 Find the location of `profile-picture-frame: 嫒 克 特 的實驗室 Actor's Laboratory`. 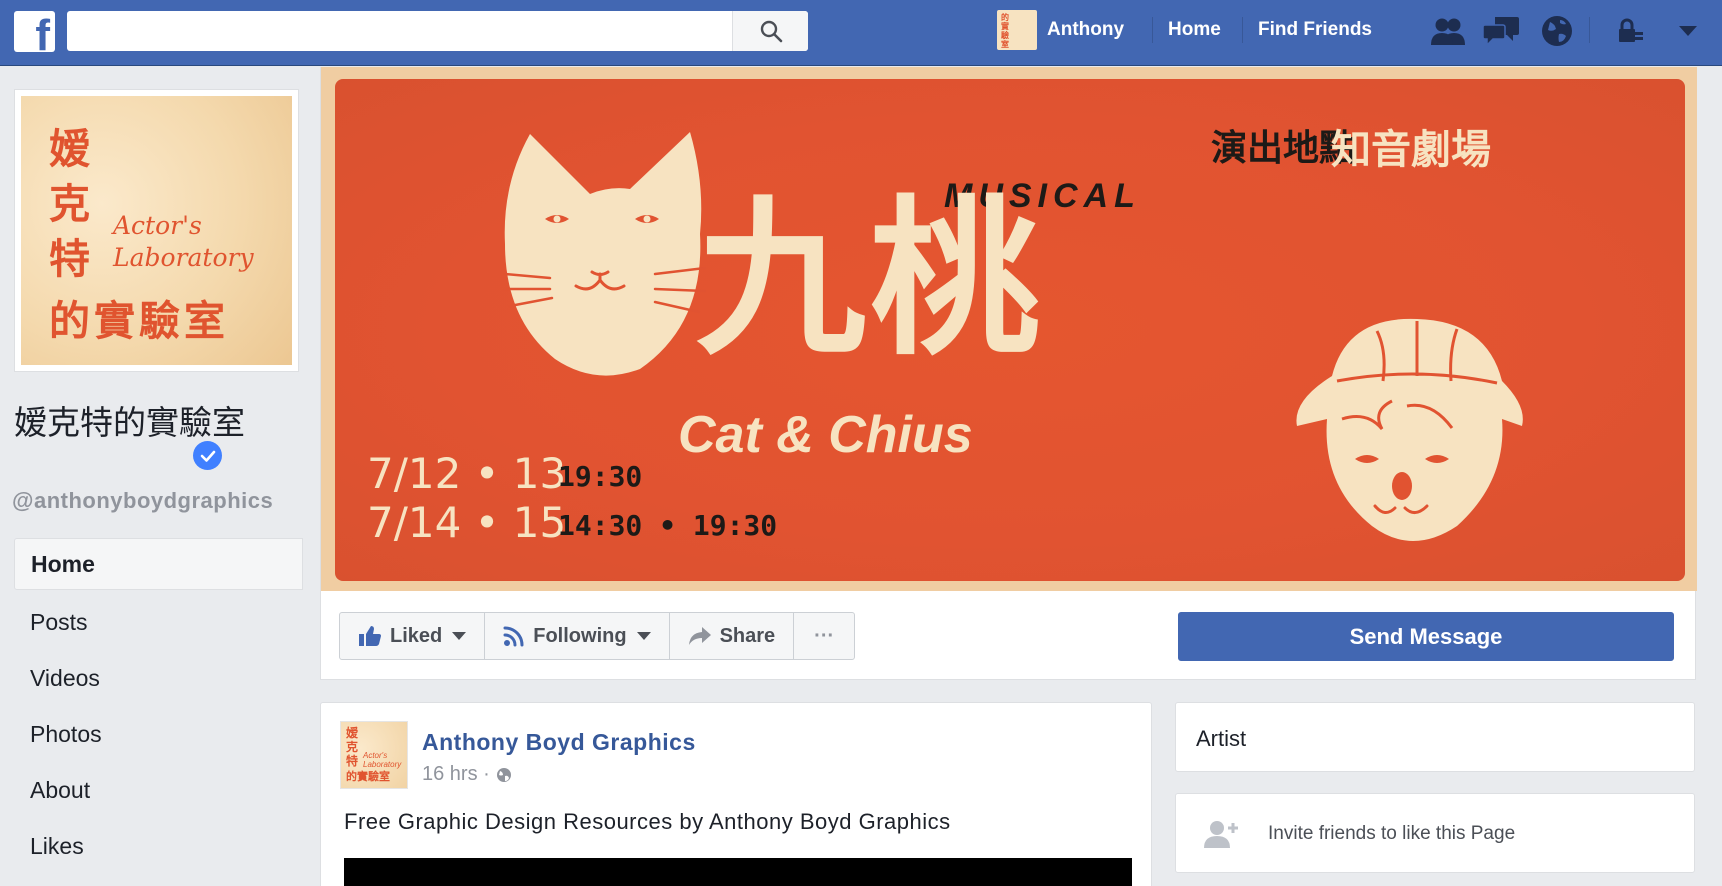

profile-picture-frame: 嫒 克 特 的實驗室 Actor's Laboratory is located at coordinates (156, 230).